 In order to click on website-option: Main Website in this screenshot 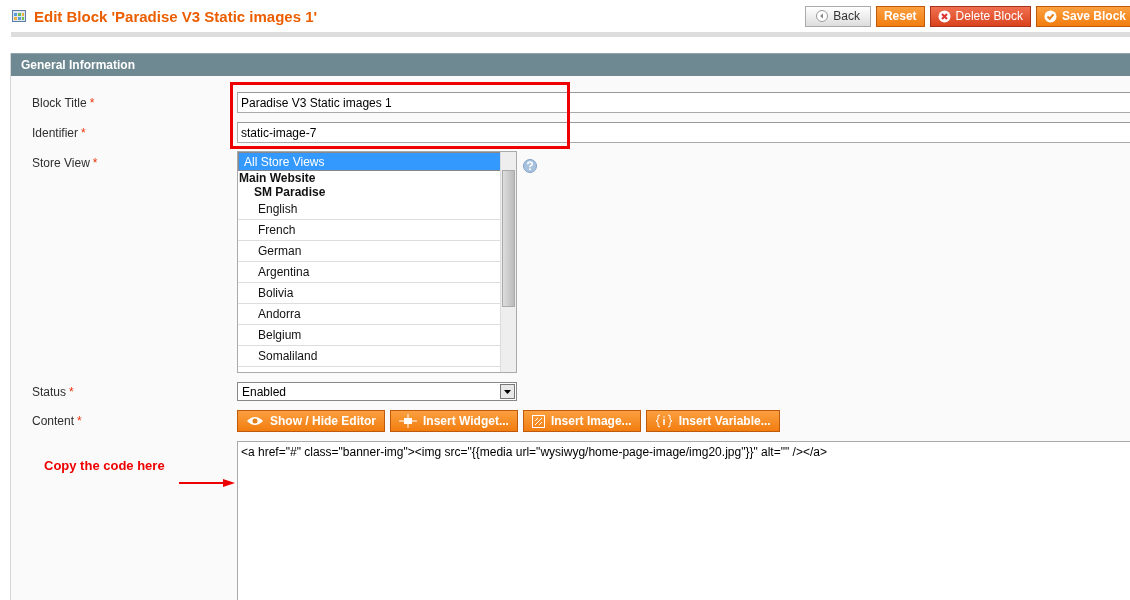, I will do `click(369, 178)`.